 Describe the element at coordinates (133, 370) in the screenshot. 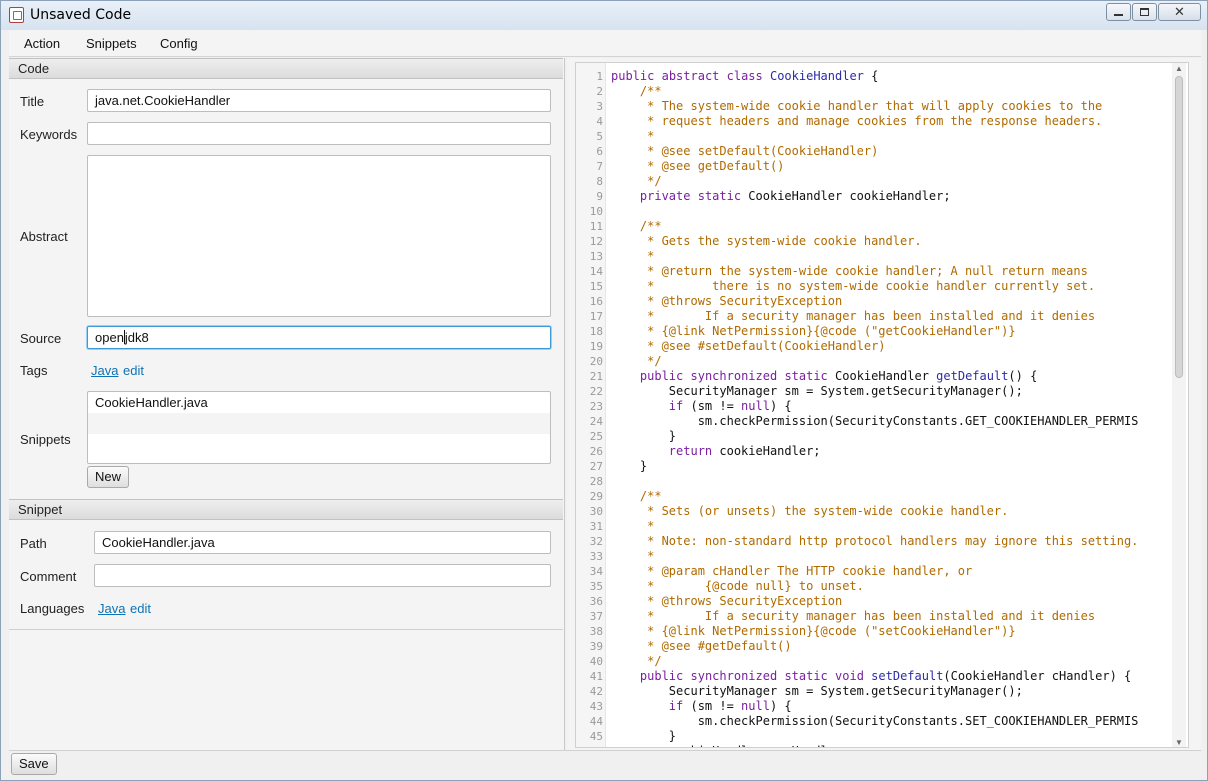

I see `tags-edit-link: edit` at that location.